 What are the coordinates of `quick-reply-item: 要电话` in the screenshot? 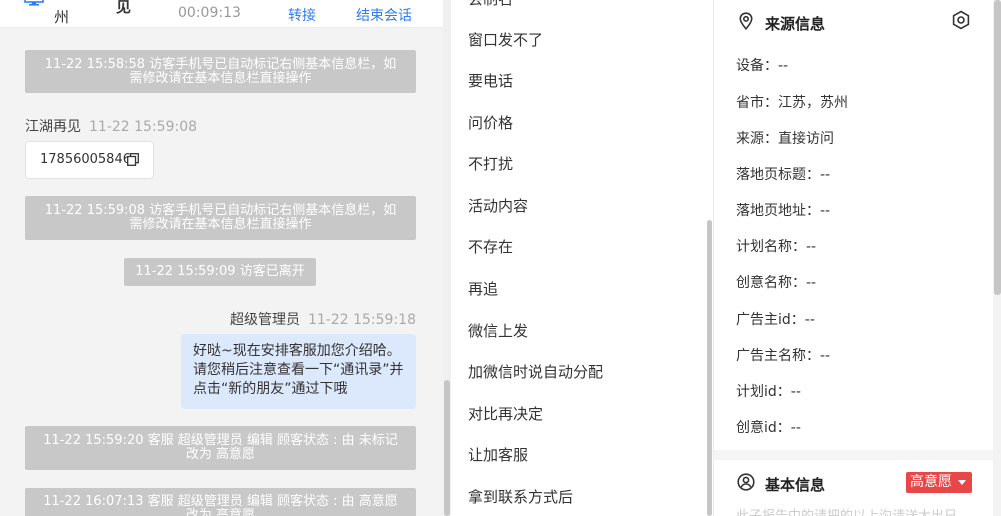 It's located at (490, 80).